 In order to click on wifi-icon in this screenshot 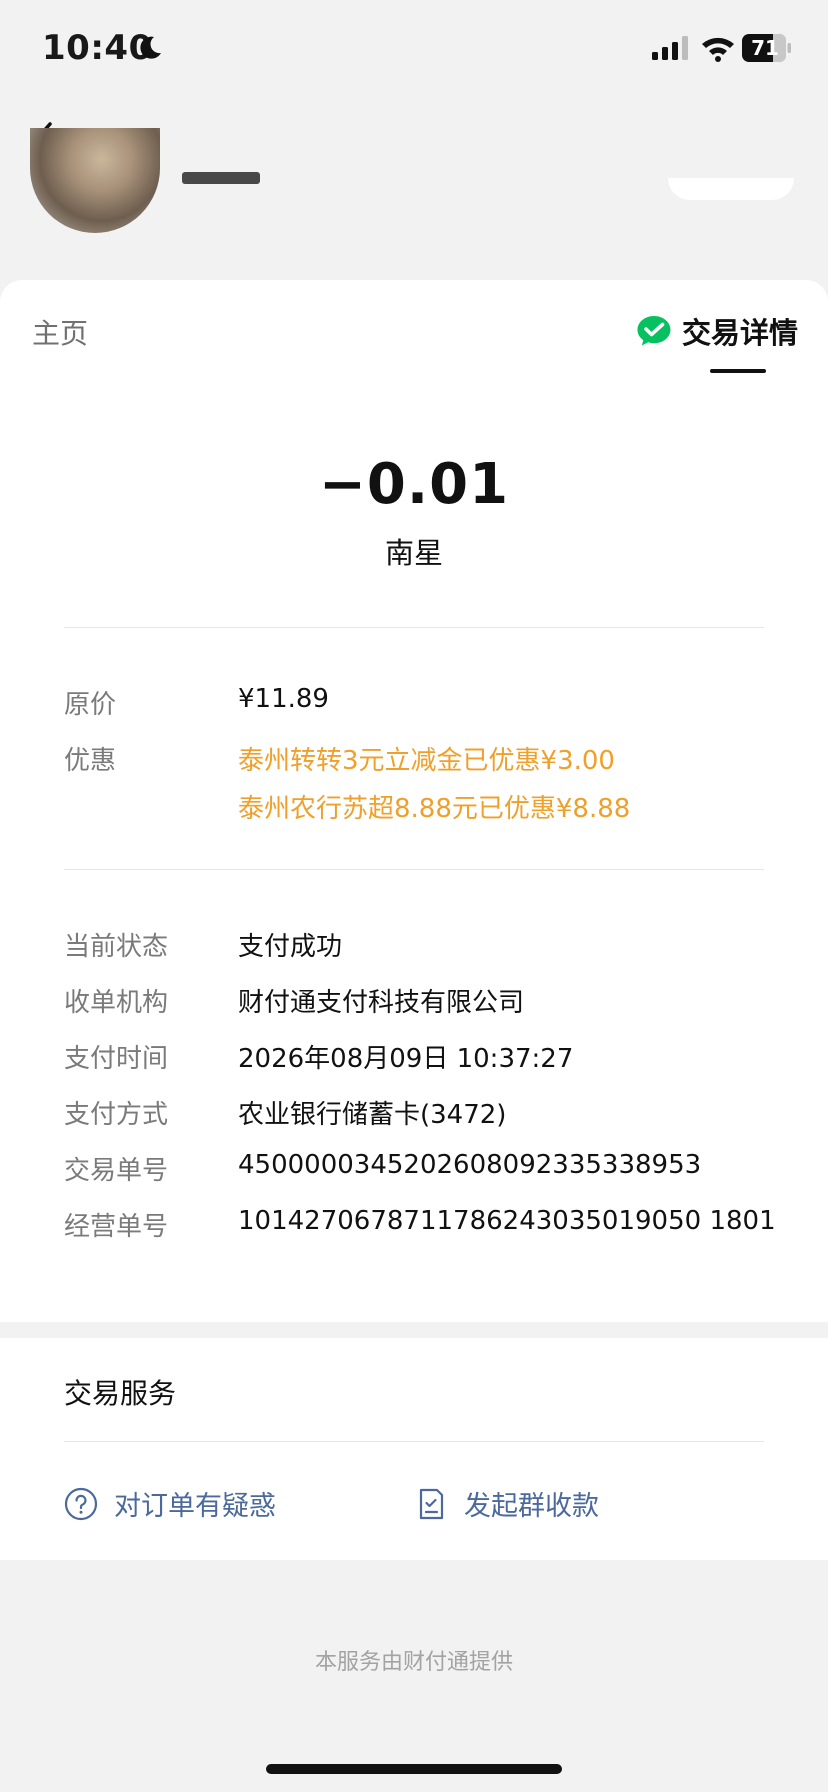, I will do `click(718, 49)`.